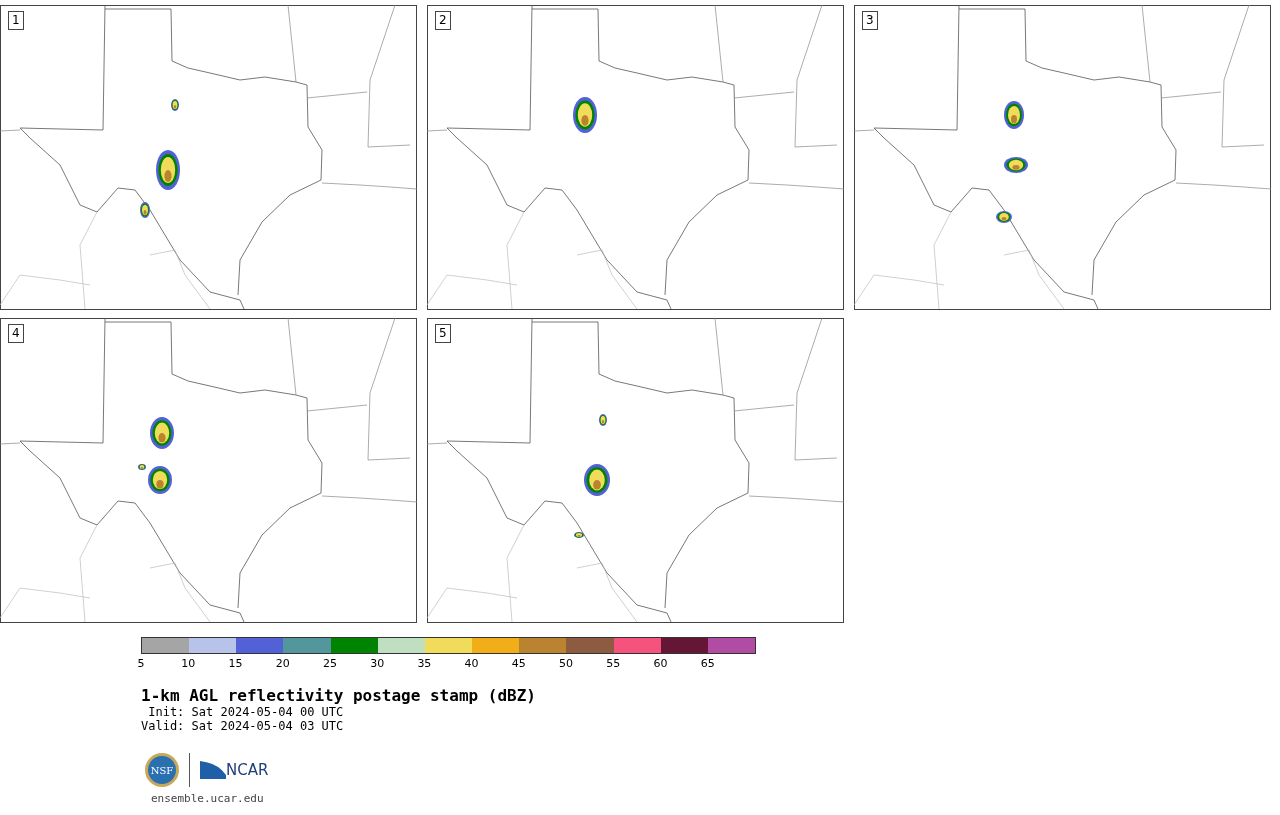 The width and height of the screenshot is (1280, 815). I want to click on tick-label: 35, so click(424, 663).